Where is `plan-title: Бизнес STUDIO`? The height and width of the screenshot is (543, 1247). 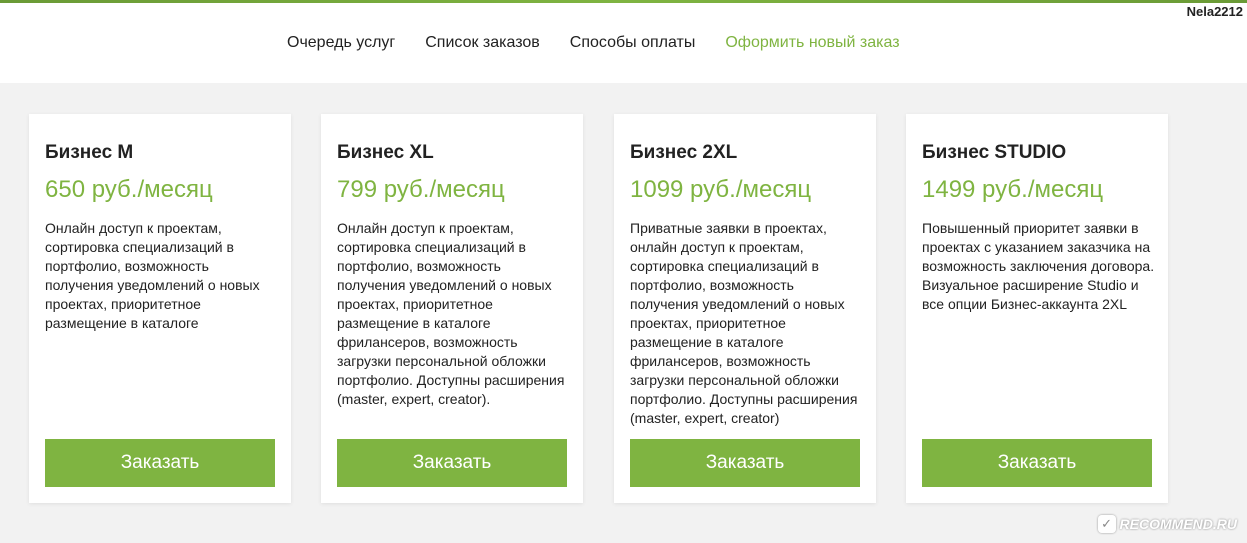
plan-title: Бизнес STUDIO is located at coordinates (994, 152).